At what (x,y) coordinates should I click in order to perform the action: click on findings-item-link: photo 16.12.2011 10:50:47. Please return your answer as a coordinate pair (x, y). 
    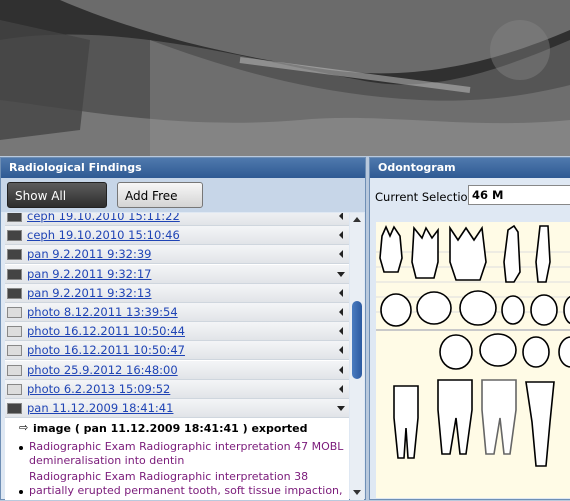
    Looking at the image, I should click on (106, 350).